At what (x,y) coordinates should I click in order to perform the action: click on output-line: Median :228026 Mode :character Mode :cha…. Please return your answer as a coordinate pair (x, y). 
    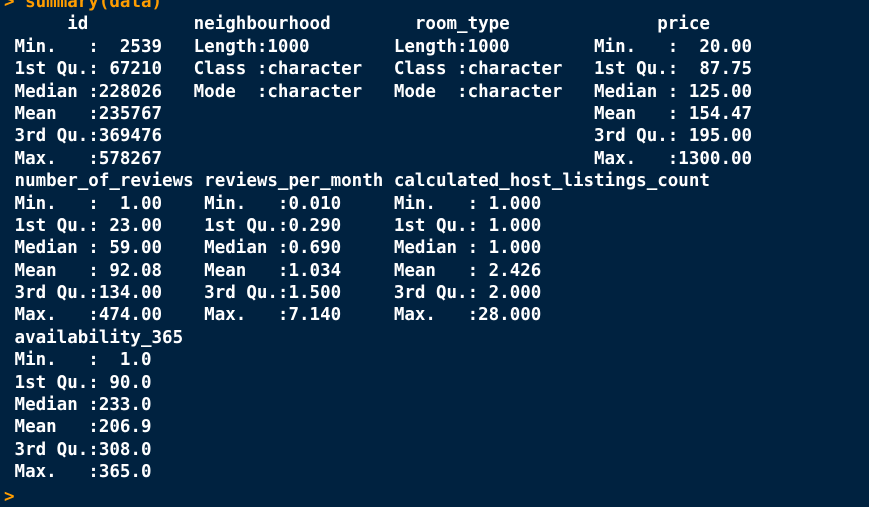
    Looking at the image, I should click on (389, 91).